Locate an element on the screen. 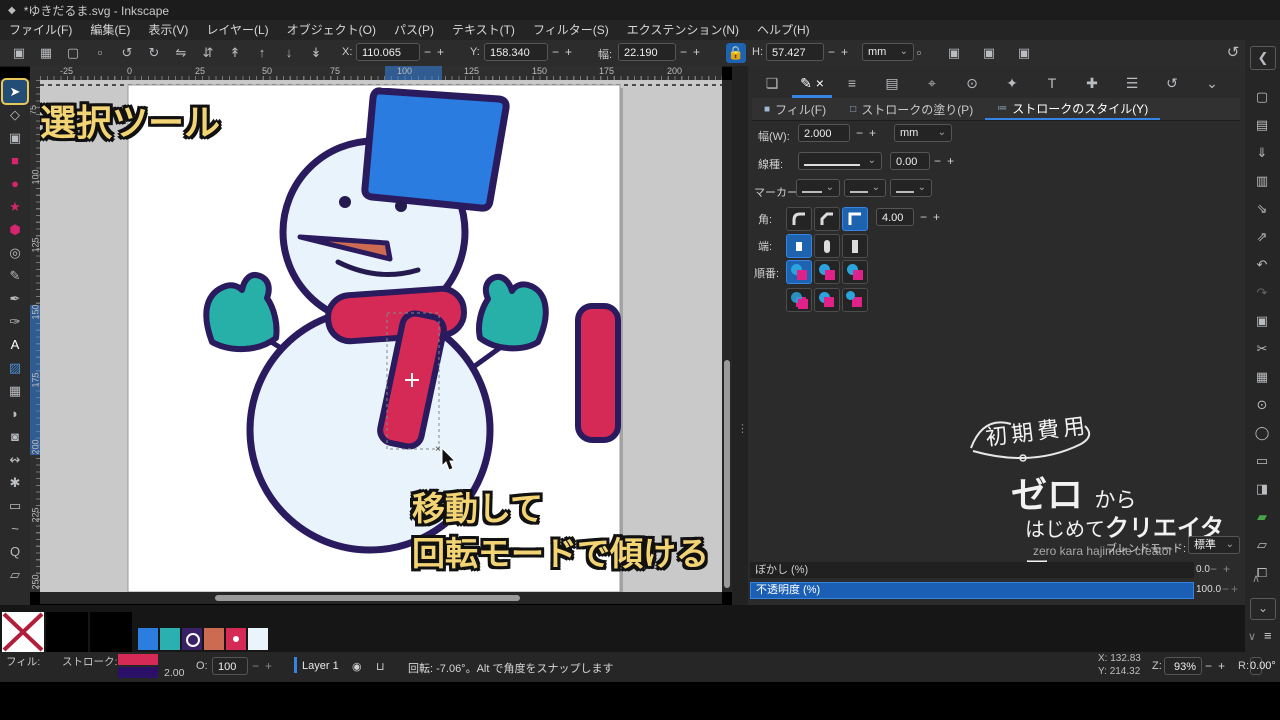 This screenshot has height=720, width=1280. reset-values-button: ↺ is located at coordinates (1233, 53).